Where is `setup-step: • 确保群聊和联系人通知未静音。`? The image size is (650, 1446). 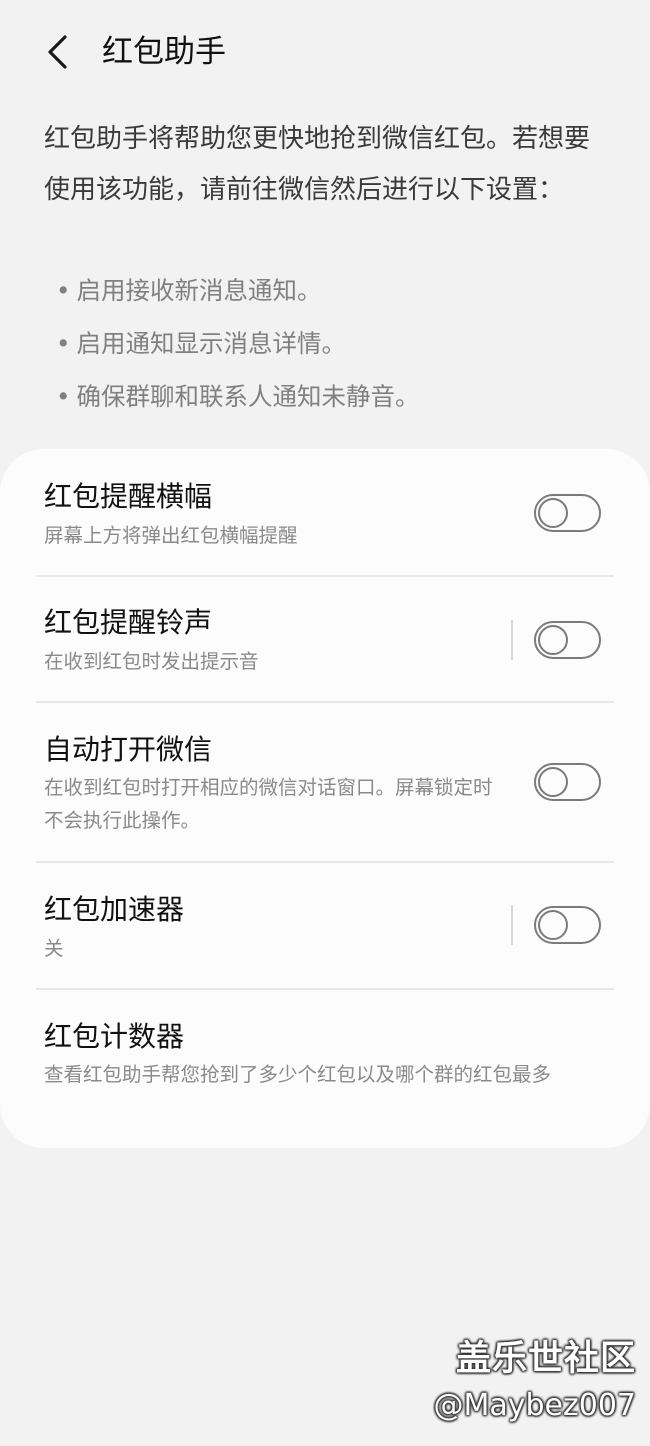 setup-step: • 确保群聊和联系人通知未静音。 is located at coordinates (237, 396).